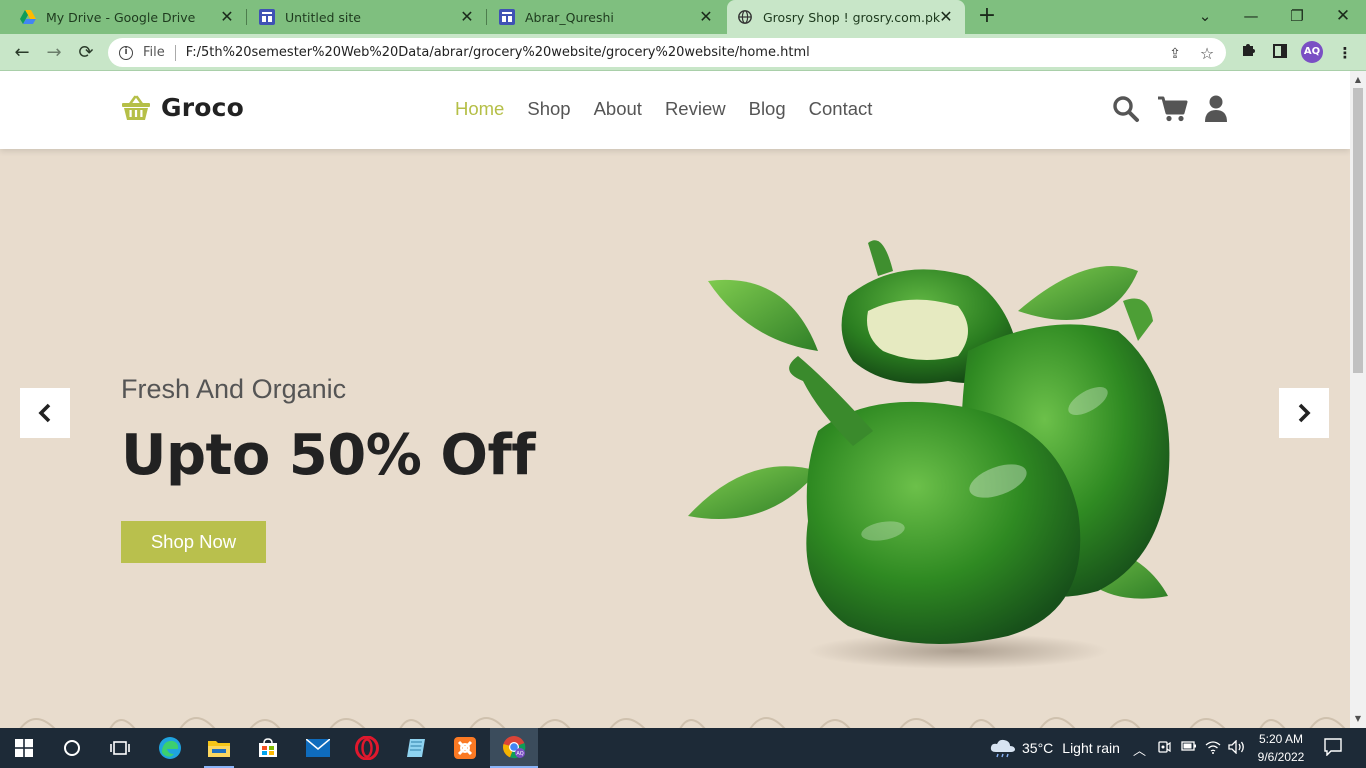 This screenshot has height=768, width=1366. What do you see at coordinates (136, 107) in the screenshot?
I see `shopping-basket-icon` at bounding box center [136, 107].